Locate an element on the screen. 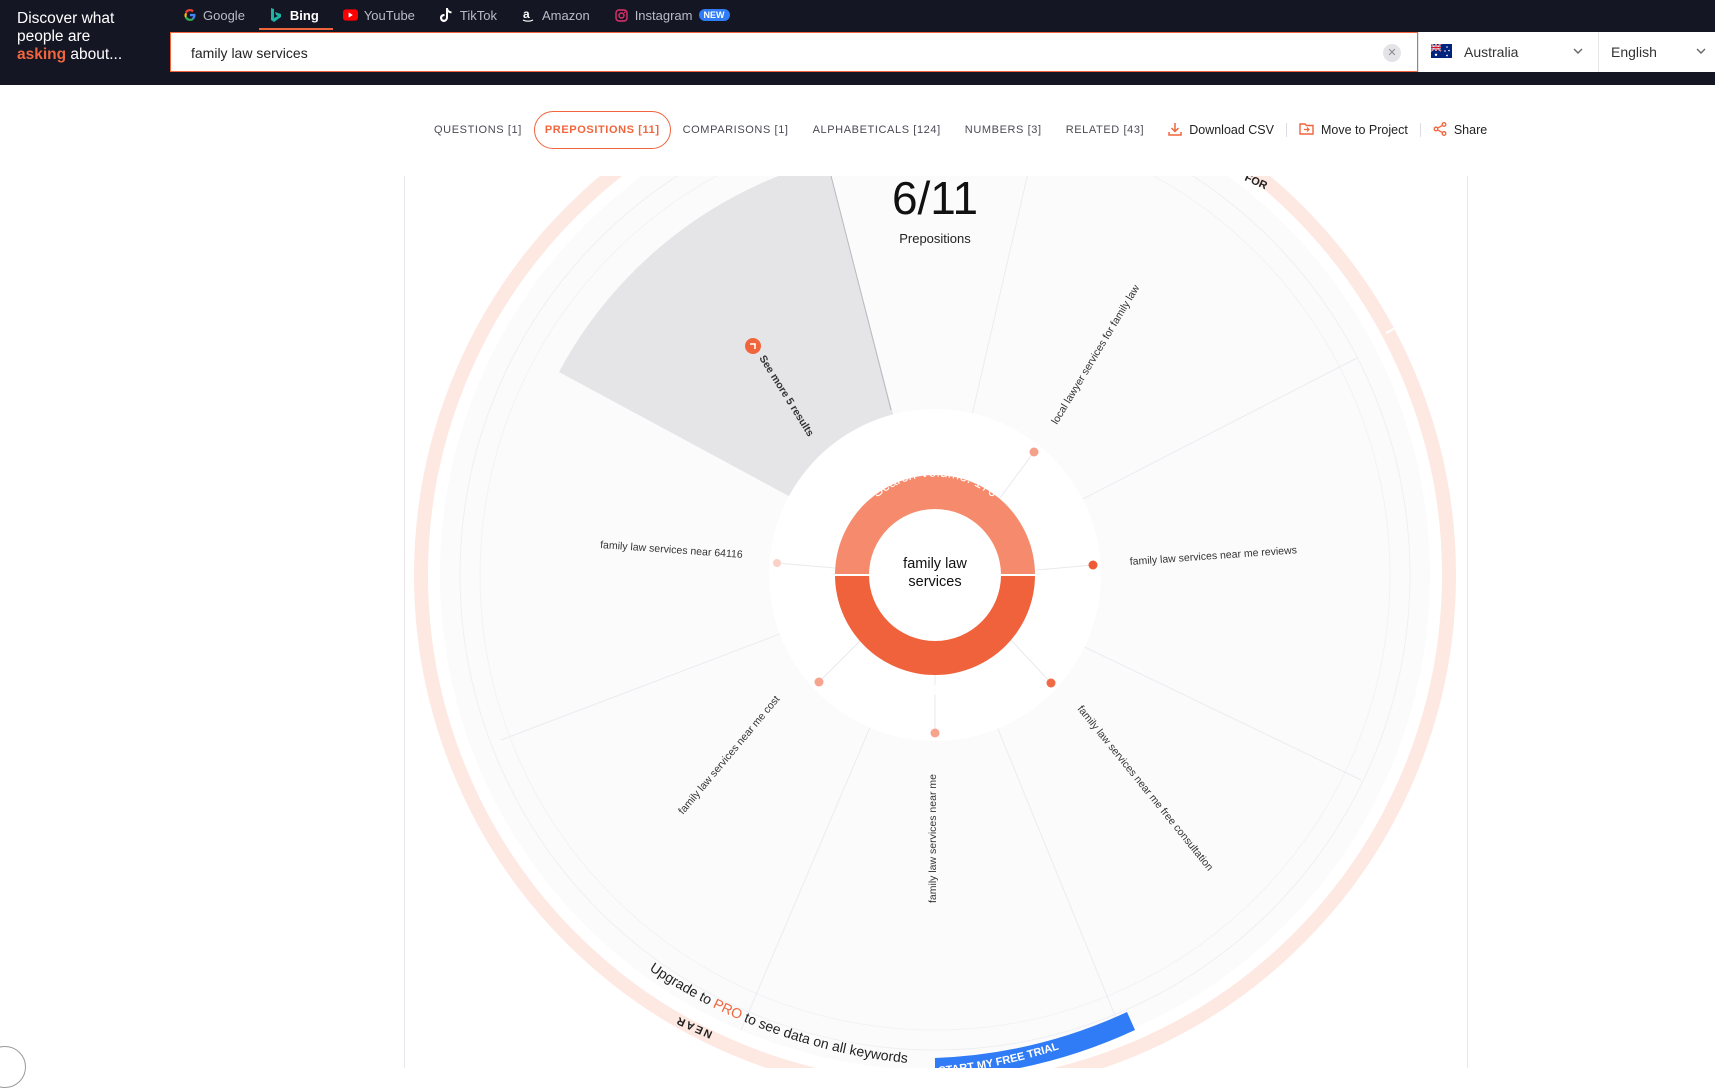 The width and height of the screenshot is (1715, 1088). move-to-project-button: Move to Project is located at coordinates (1353, 130).